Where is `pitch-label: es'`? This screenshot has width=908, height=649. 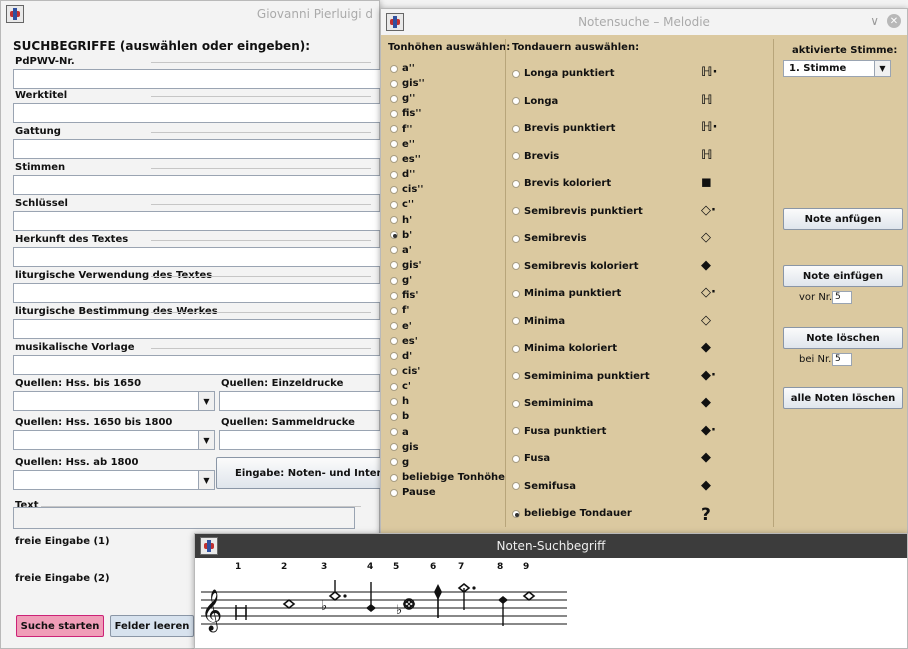 pitch-label: es' is located at coordinates (410, 341).